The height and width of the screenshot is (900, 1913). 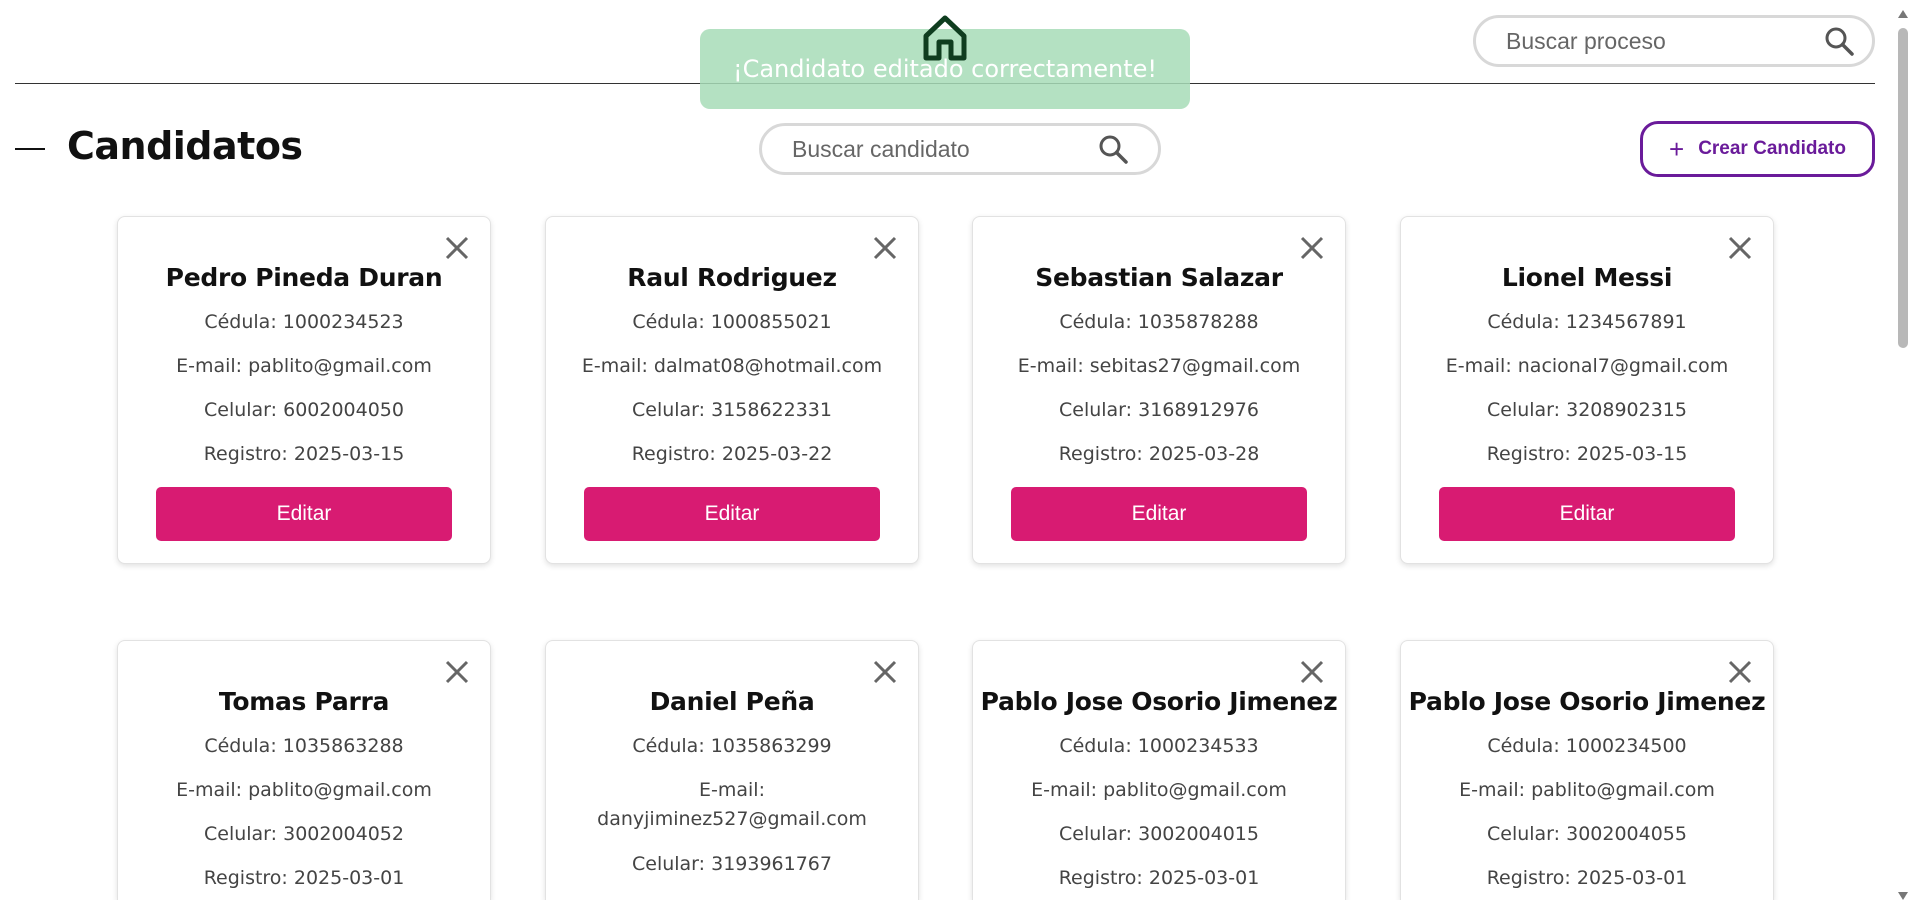 What do you see at coordinates (732, 277) in the screenshot?
I see `candidate-name: Raul Rodriguez` at bounding box center [732, 277].